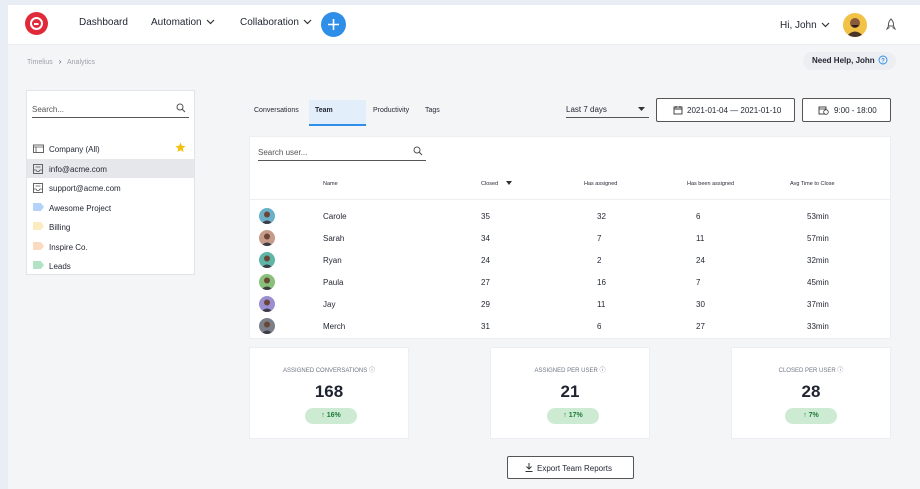 The height and width of the screenshot is (489, 920). Describe the element at coordinates (36, 23) in the screenshot. I see `logo-icon` at that location.